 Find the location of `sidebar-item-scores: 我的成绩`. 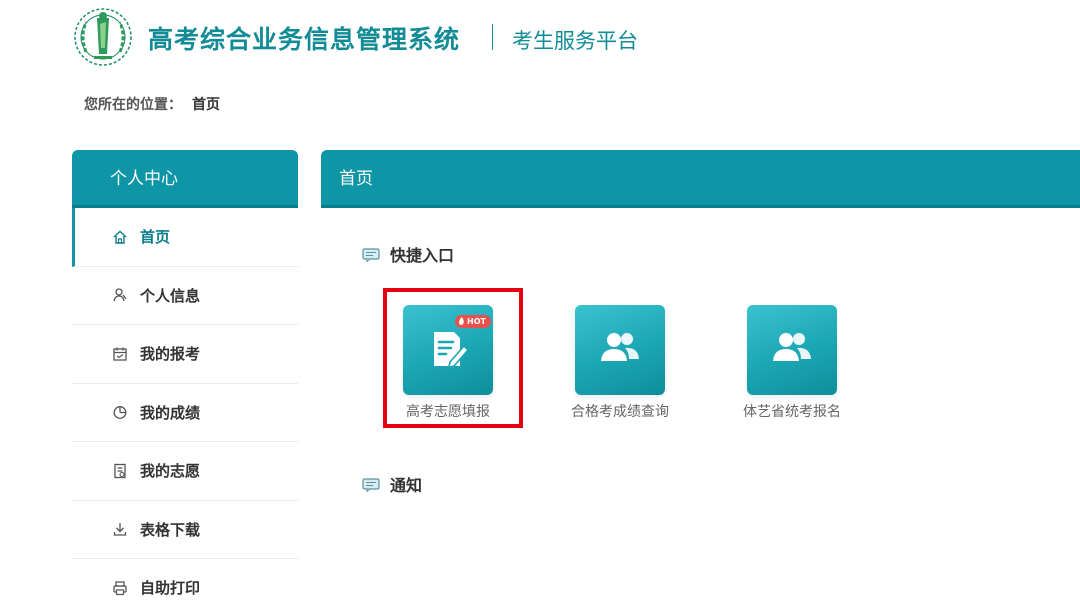

sidebar-item-scores: 我的成绩 is located at coordinates (185, 413).